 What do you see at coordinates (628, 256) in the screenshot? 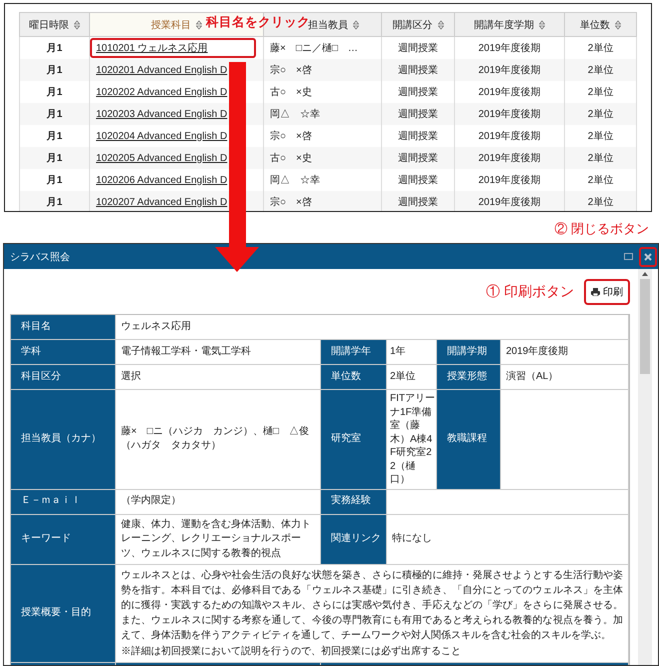
I see `maximize-icon` at bounding box center [628, 256].